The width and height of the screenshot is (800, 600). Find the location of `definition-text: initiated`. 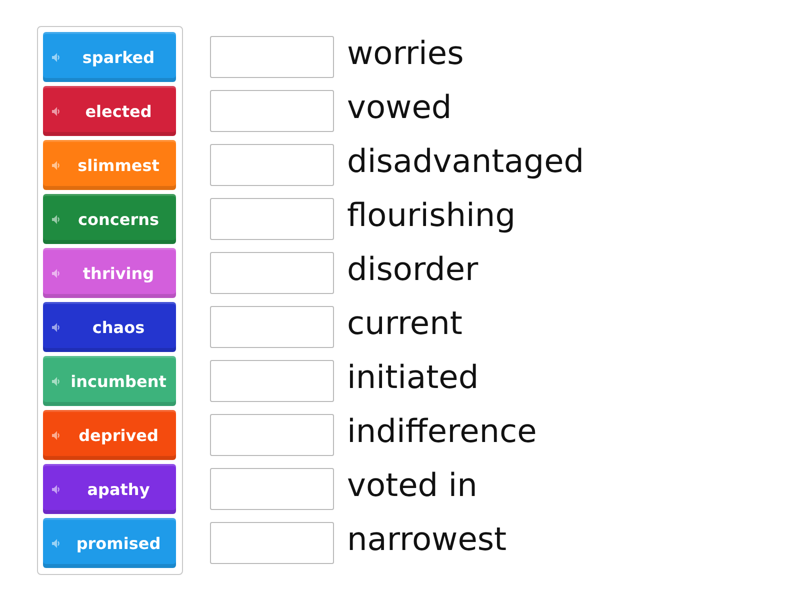

definition-text: initiated is located at coordinates (413, 377).